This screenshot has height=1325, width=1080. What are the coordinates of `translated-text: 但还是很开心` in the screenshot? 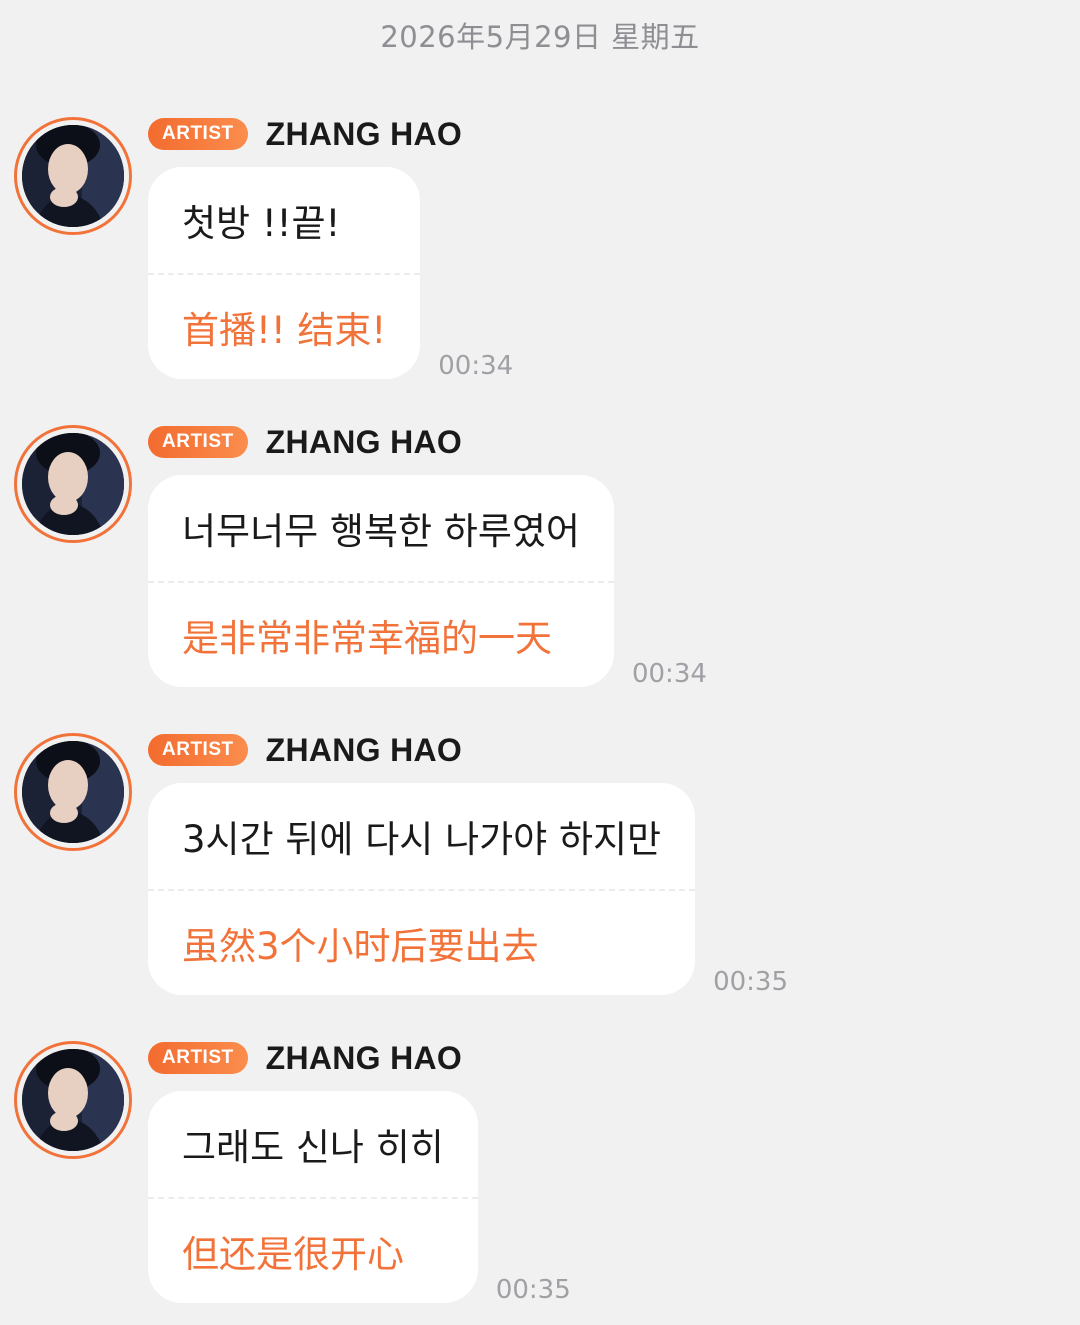 It's located at (293, 1254).